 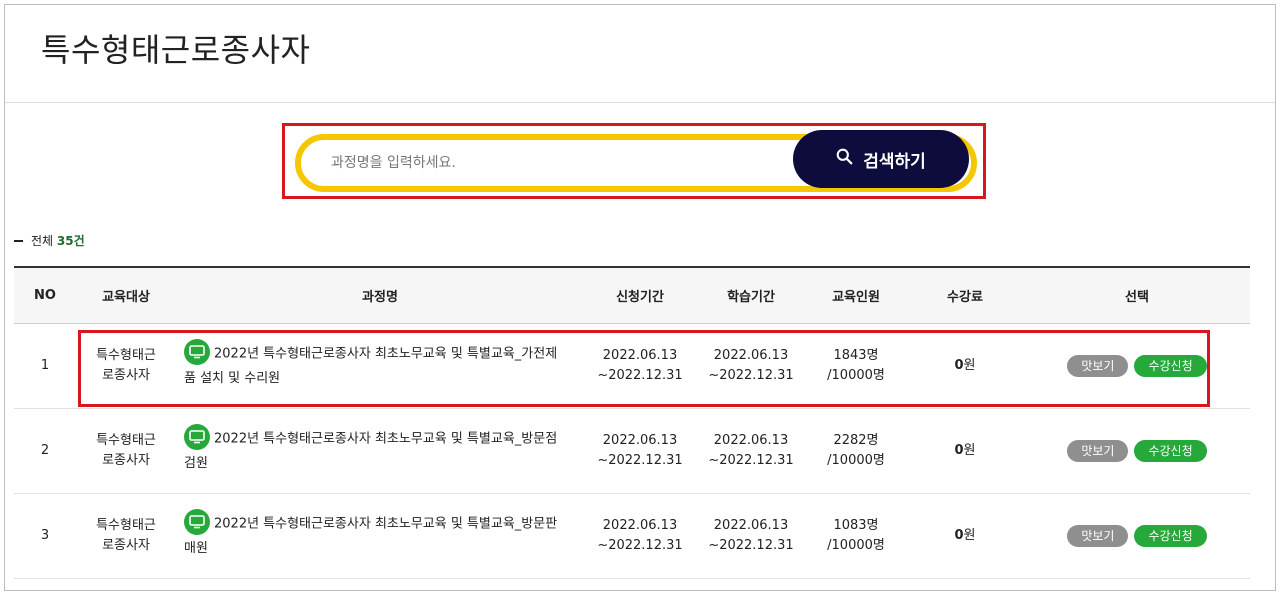 What do you see at coordinates (70, 241) in the screenshot?
I see `total-number: 35건` at bounding box center [70, 241].